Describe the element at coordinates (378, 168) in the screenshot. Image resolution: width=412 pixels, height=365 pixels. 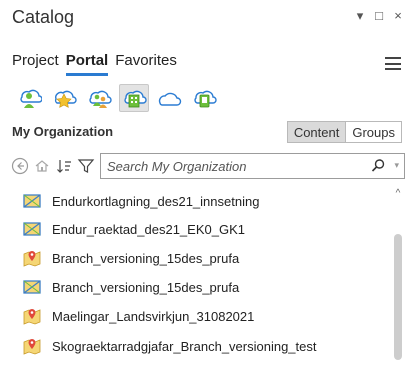
I see `search-icon` at that location.